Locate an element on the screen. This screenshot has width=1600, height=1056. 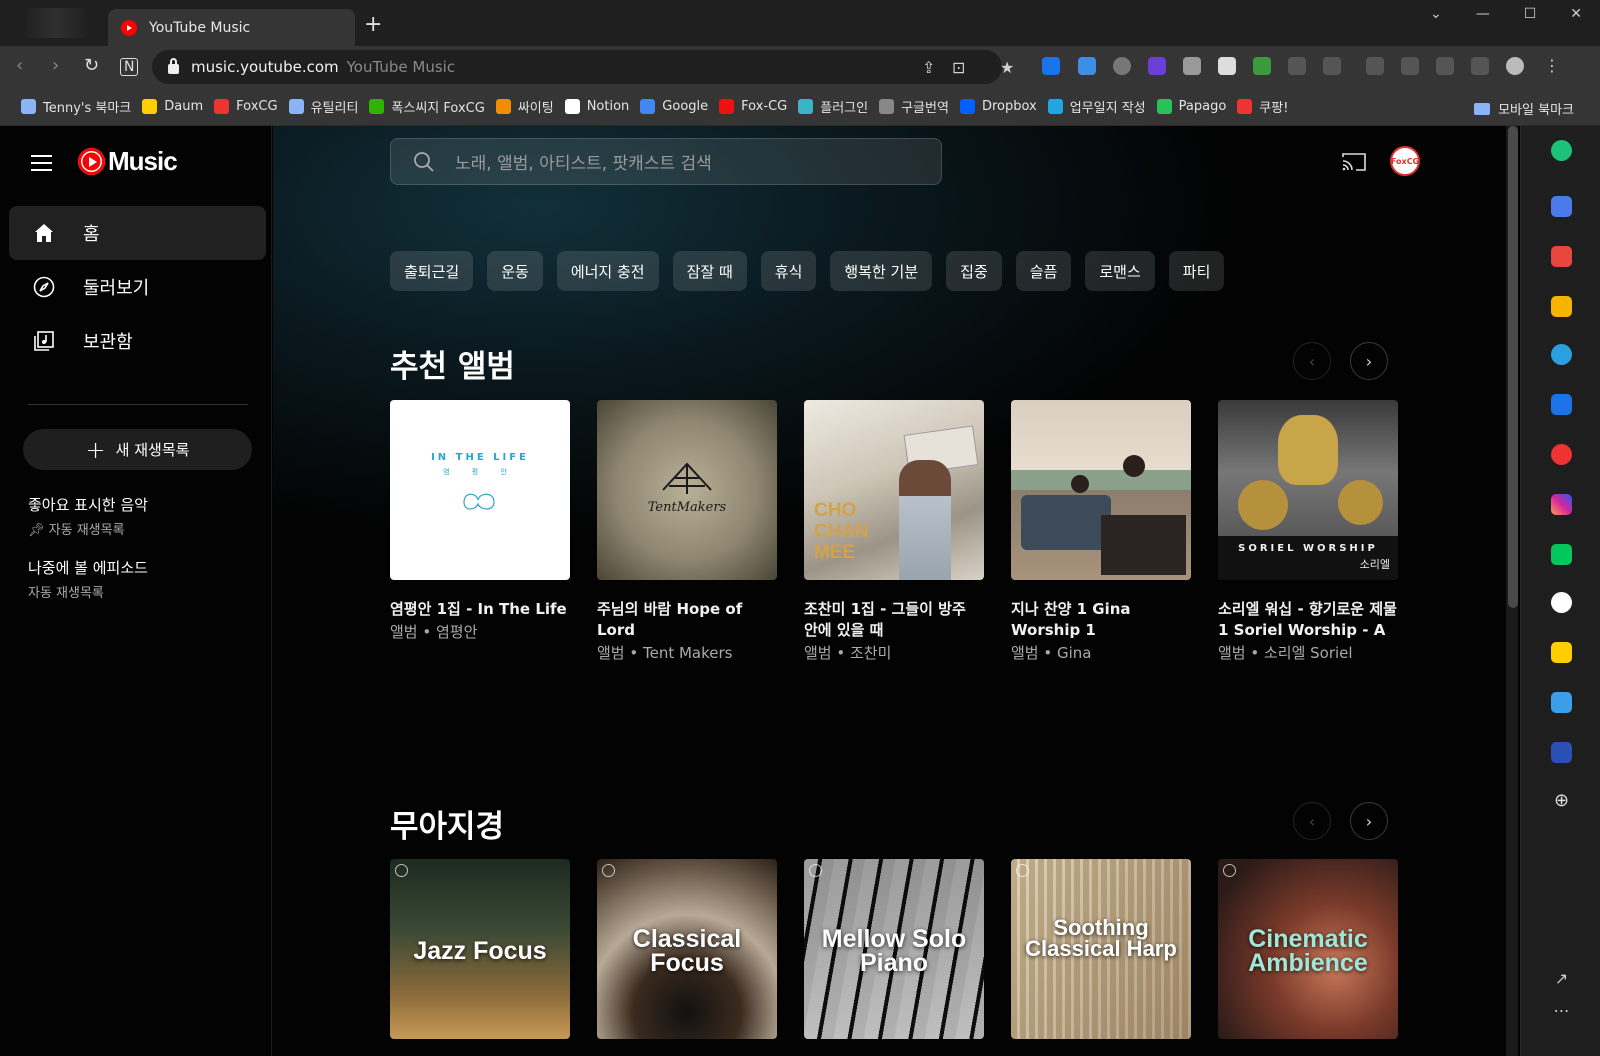
maximize-icon: ☐ is located at coordinates (1530, 14).